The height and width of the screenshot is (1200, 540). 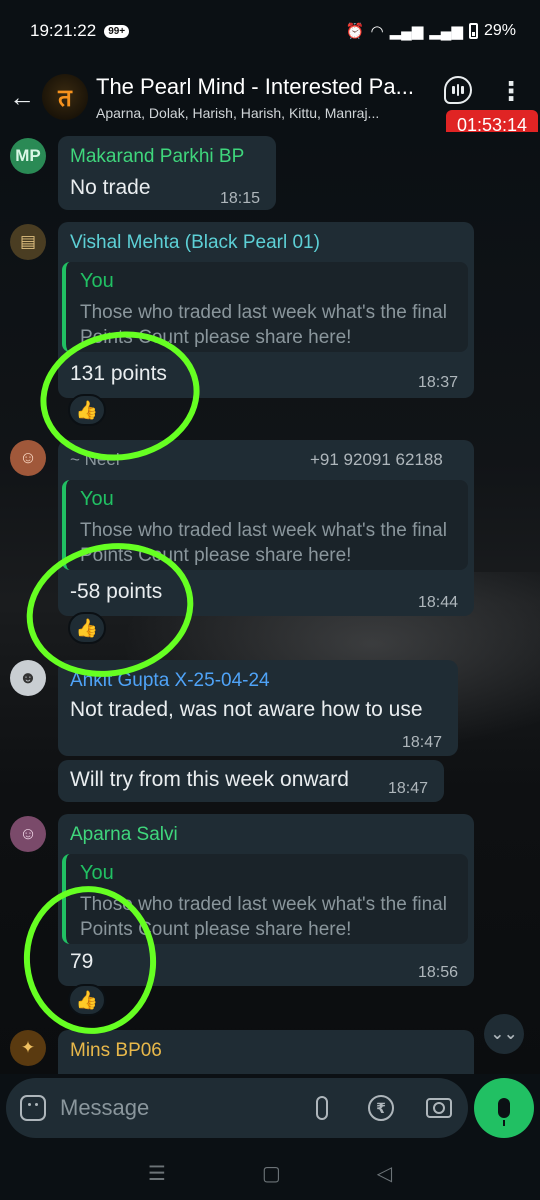 I want to click on message-bubble-followup: Will try from this week onward 18:47, so click(x=251, y=781).